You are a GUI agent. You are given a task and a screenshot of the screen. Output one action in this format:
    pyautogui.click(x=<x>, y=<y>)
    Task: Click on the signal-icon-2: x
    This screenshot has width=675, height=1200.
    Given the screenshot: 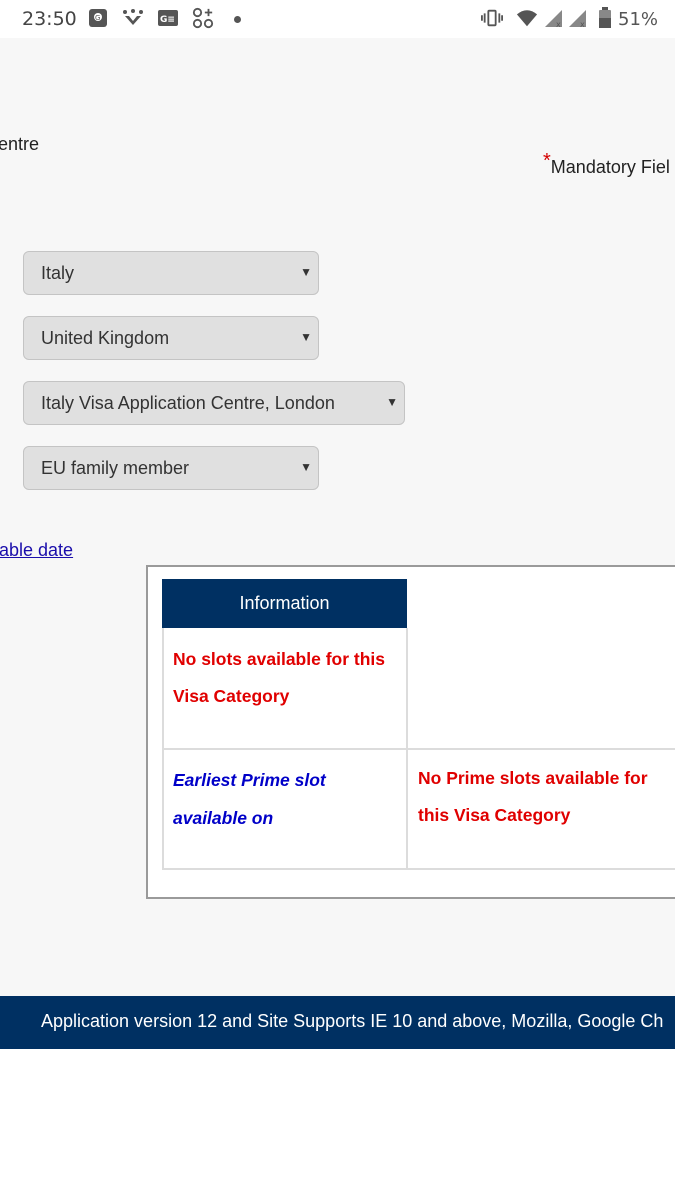 What is the action you would take?
    pyautogui.click(x=578, y=18)
    